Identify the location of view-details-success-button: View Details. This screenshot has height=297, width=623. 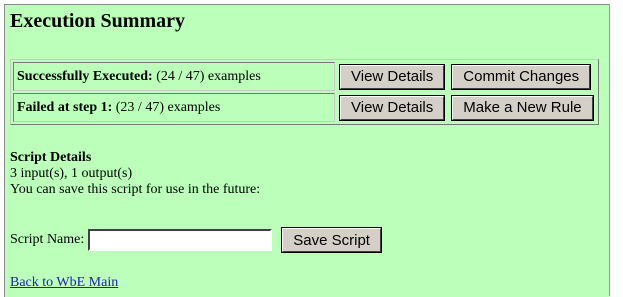
(392, 76).